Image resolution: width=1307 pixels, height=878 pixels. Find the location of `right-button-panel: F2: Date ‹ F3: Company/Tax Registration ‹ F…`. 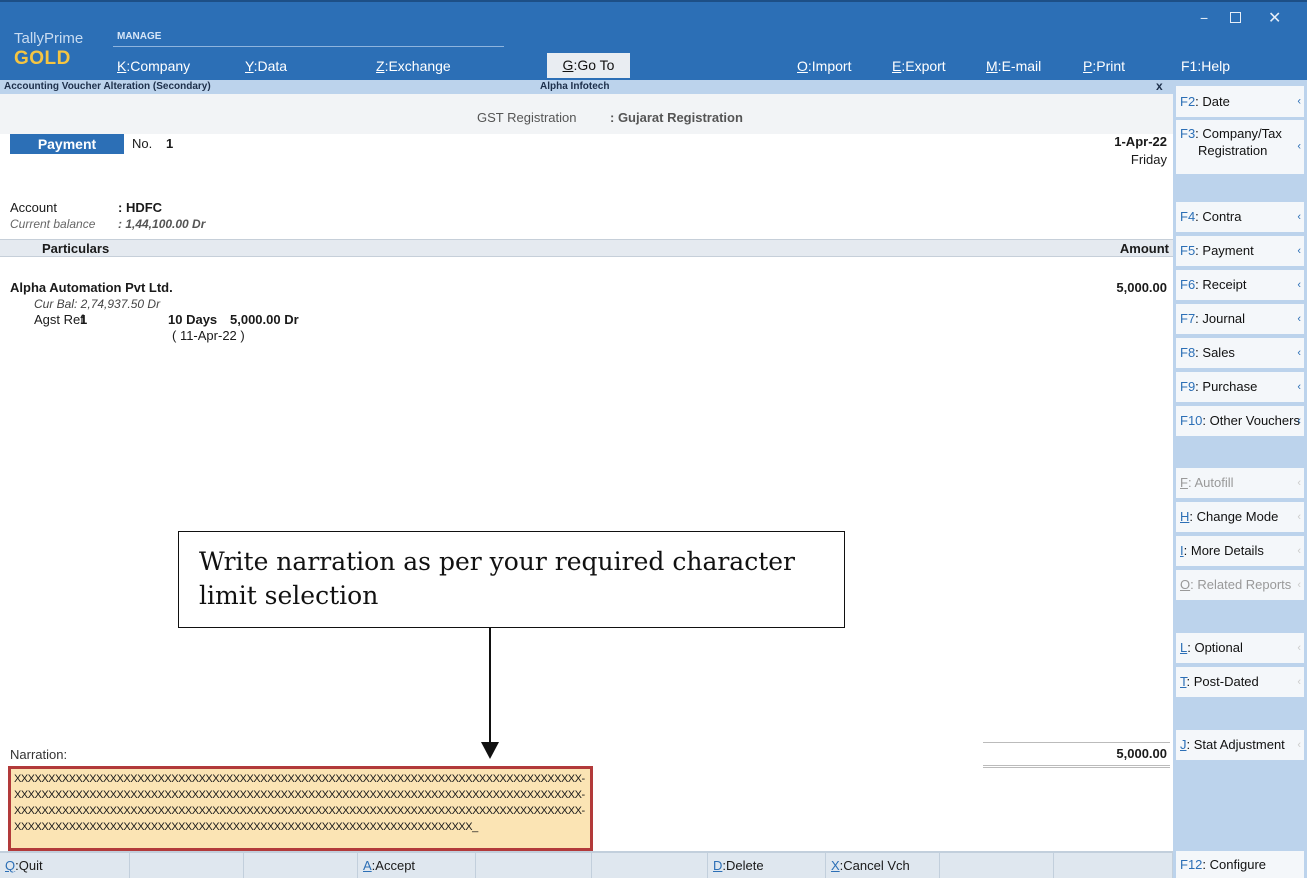

right-button-panel: F2: Date ‹ F3: Company/Tax Registration ‹ F… is located at coordinates (1240, 479).